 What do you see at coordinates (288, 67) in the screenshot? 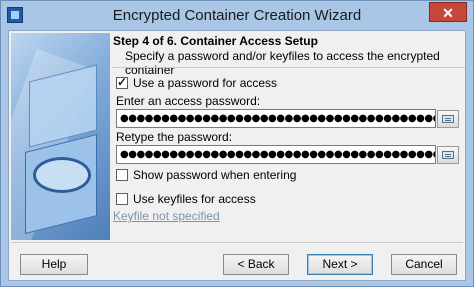
I see `header-divider` at bounding box center [288, 67].